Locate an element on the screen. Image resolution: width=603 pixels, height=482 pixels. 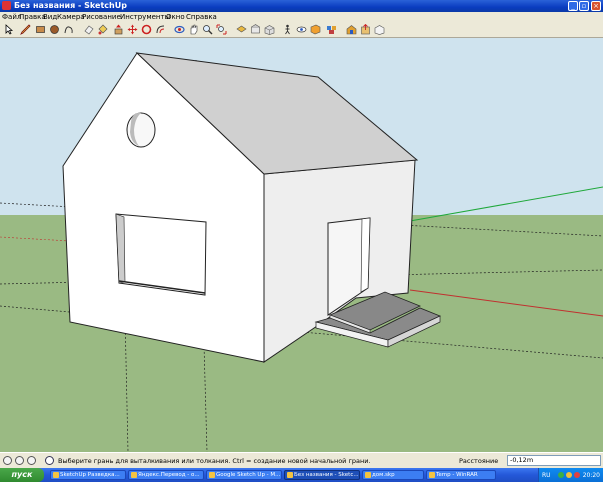
component-icon is located at coordinates (331, 29).